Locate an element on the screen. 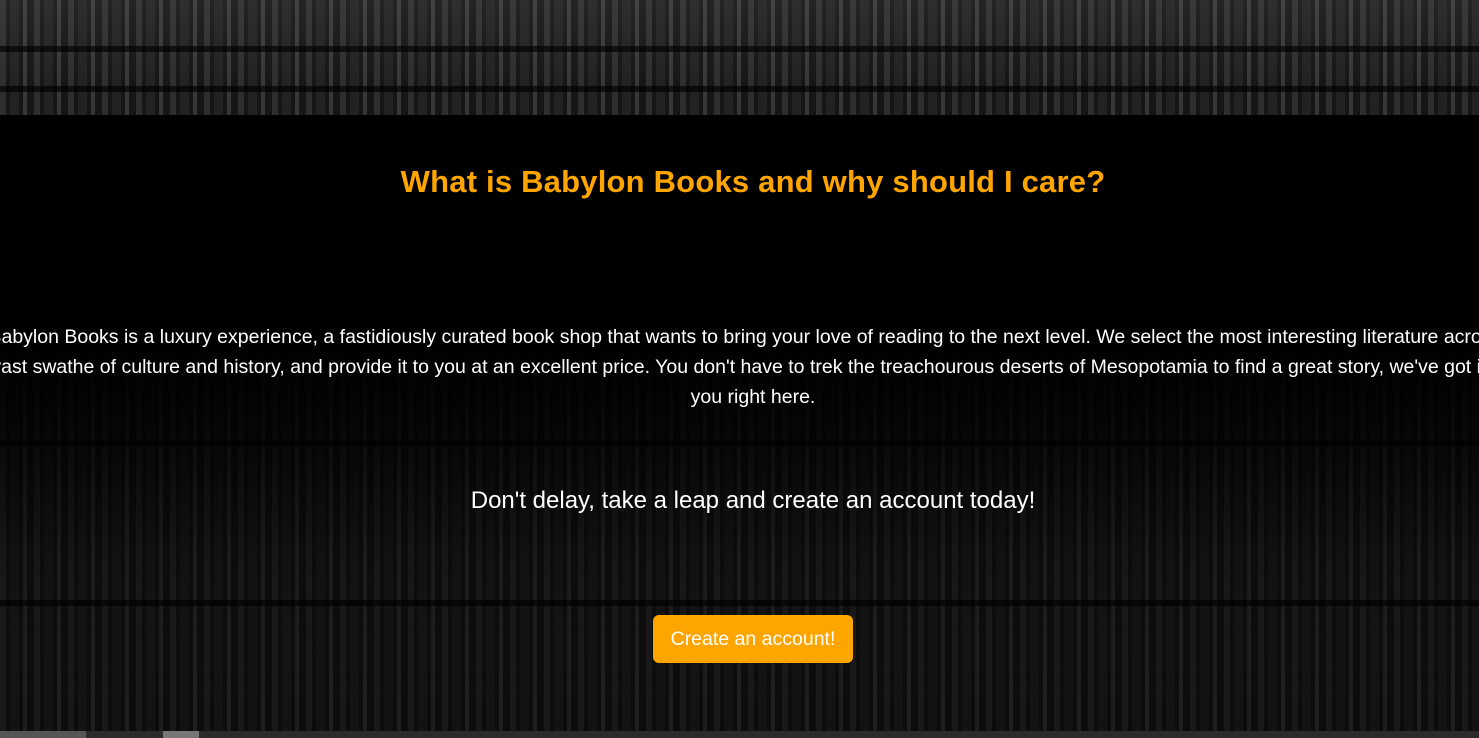 The image size is (1479, 738). horizontal-scrollbar is located at coordinates (739, 734).